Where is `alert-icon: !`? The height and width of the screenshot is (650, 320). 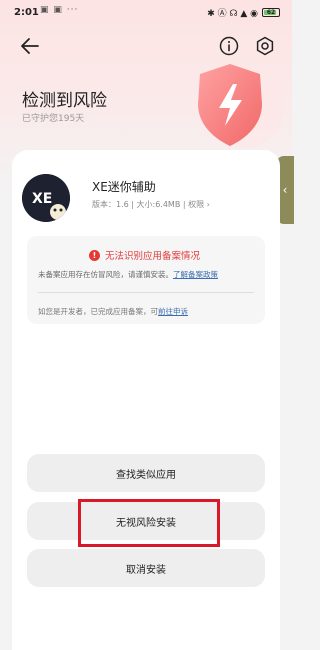 alert-icon: ! is located at coordinates (94, 255).